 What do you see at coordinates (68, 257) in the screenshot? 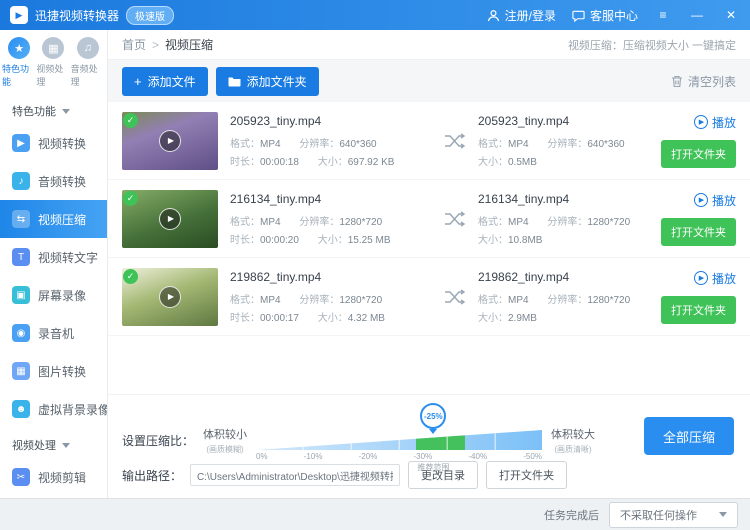
I see `sidebar-item-label: 视频转文字` at bounding box center [68, 257].